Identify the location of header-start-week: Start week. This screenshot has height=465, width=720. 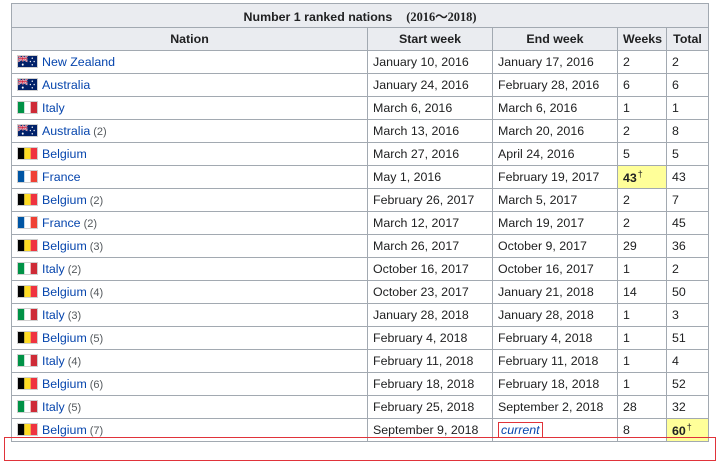
(430, 39).